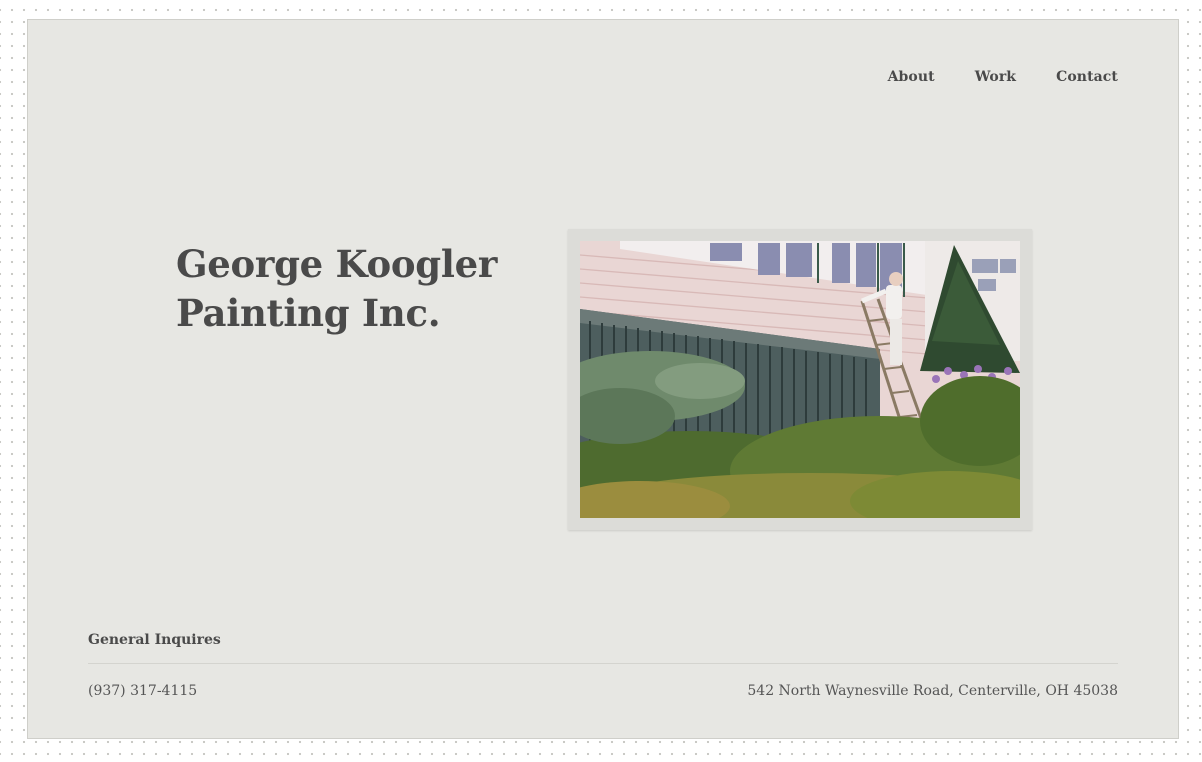 Image resolution: width=1202 pixels, height=762 pixels. Describe the element at coordinates (911, 77) in the screenshot. I see `nav-link-about: About` at that location.